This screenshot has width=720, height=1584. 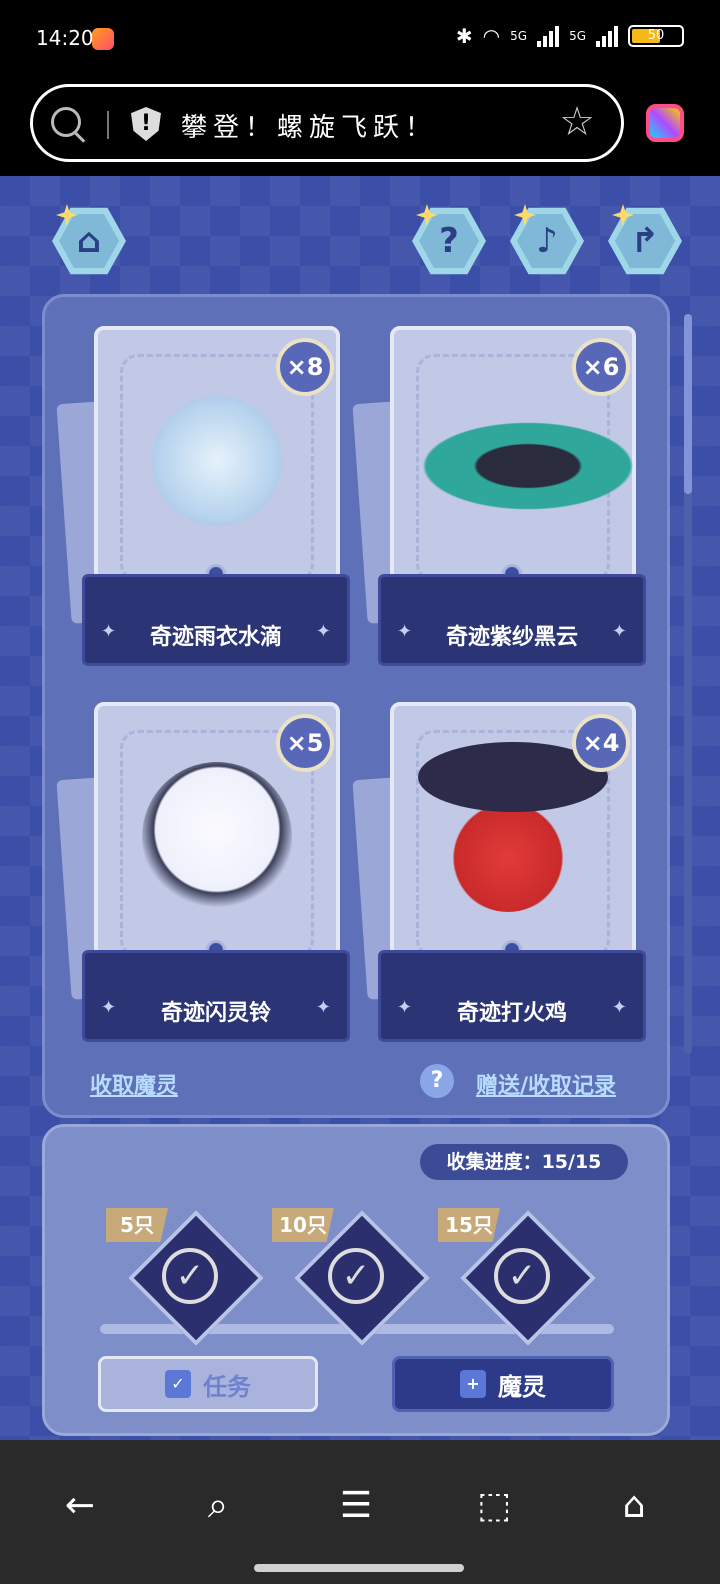 What do you see at coordinates (65, 38) in the screenshot?
I see `clock: 14:20` at bounding box center [65, 38].